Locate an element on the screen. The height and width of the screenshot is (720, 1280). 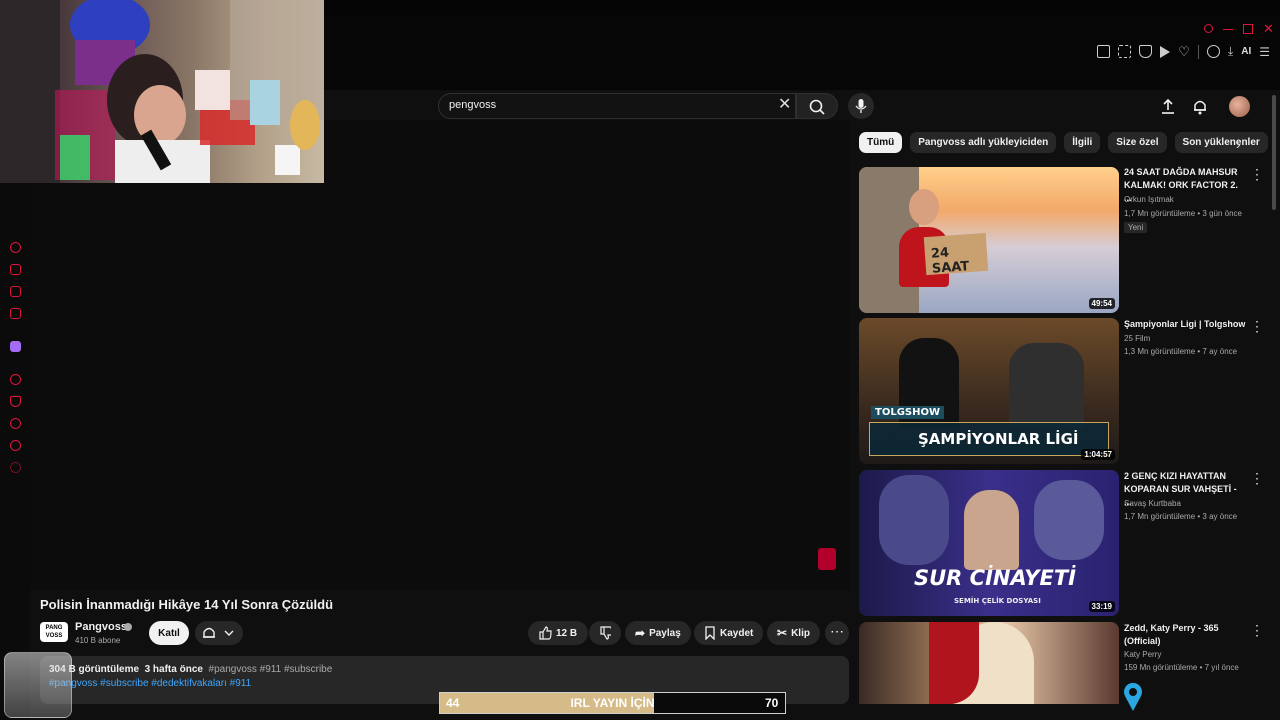
channel-name: Pangvoss is located at coordinates (101, 627).